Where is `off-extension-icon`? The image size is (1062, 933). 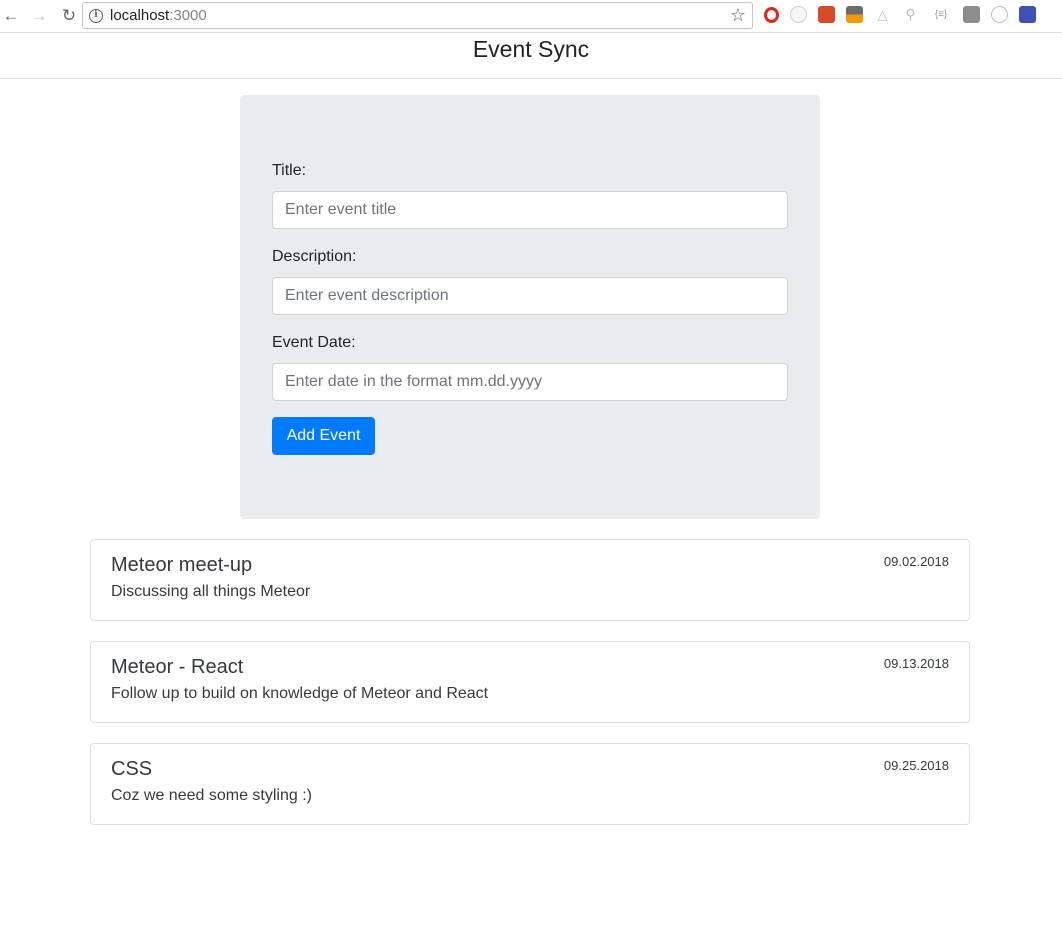
off-extension-icon is located at coordinates (854, 14).